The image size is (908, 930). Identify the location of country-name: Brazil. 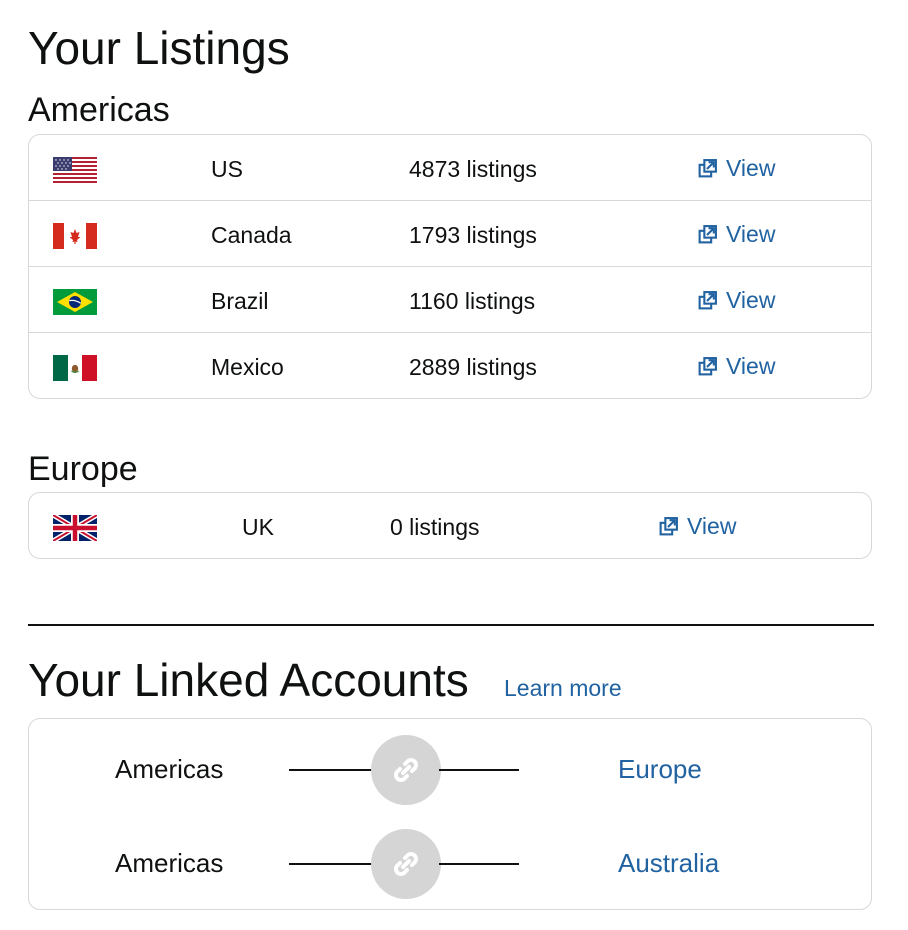
(240, 301).